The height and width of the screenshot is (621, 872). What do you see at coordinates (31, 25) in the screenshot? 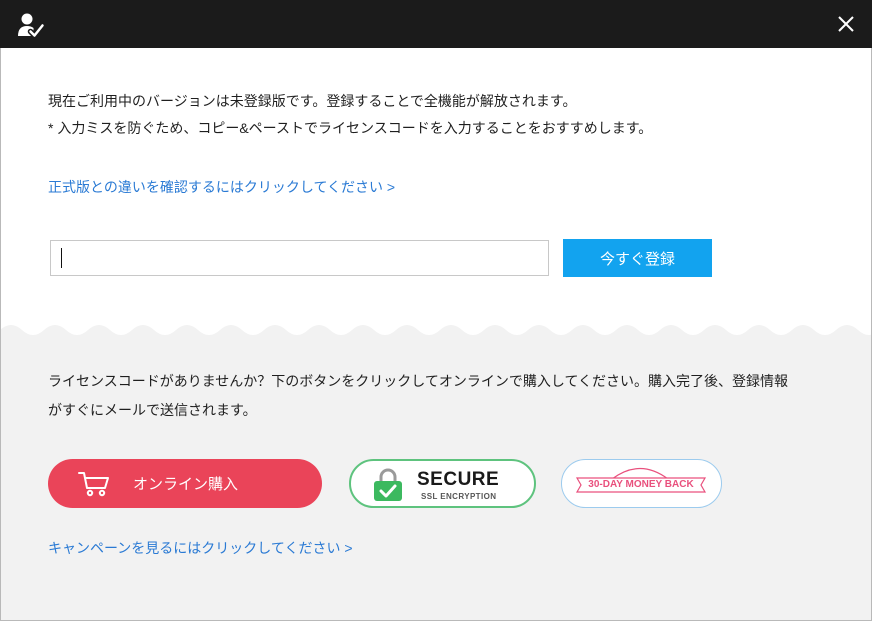
I see `user-check-icon` at bounding box center [31, 25].